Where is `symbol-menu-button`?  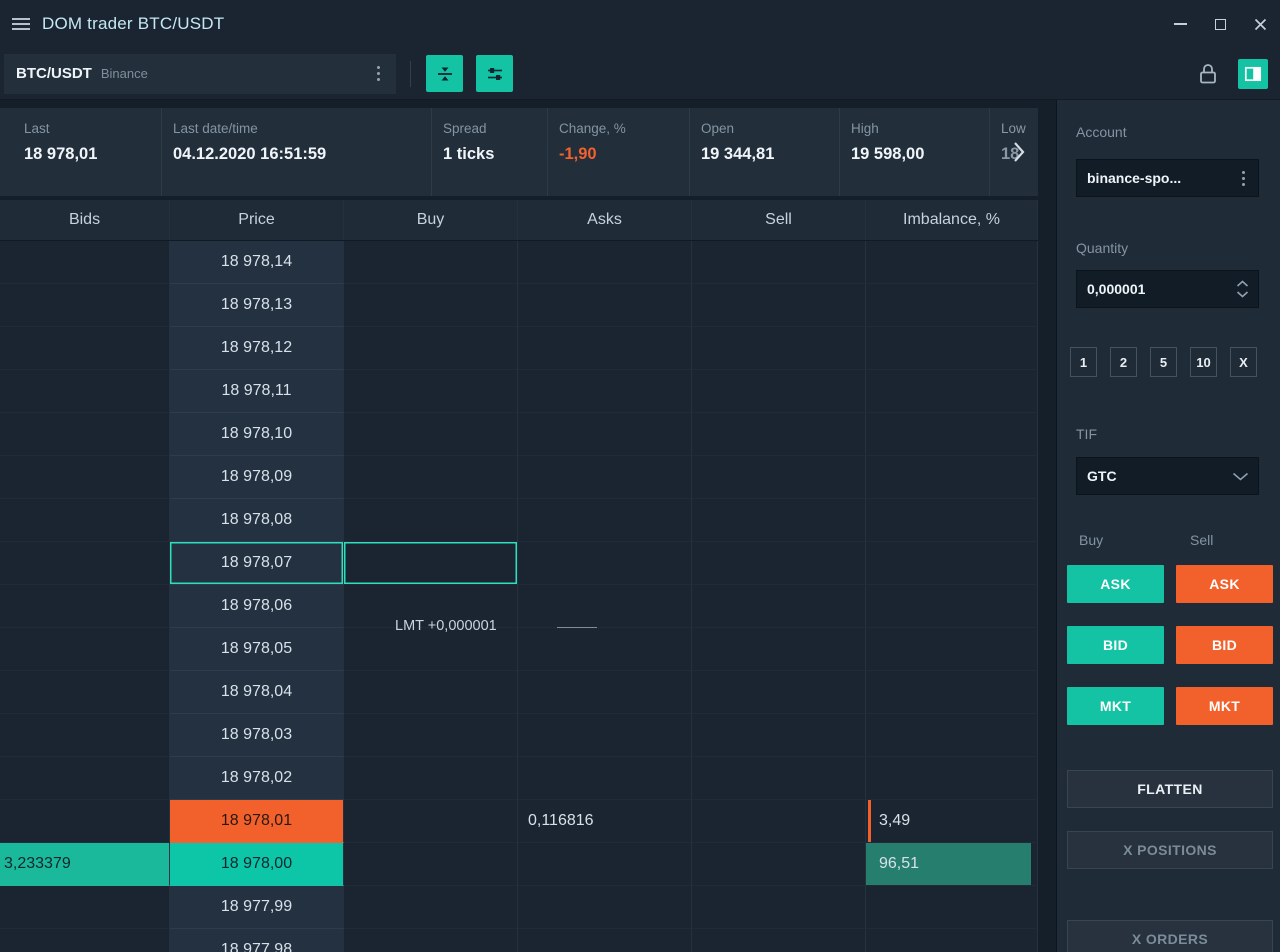 symbol-menu-button is located at coordinates (378, 73).